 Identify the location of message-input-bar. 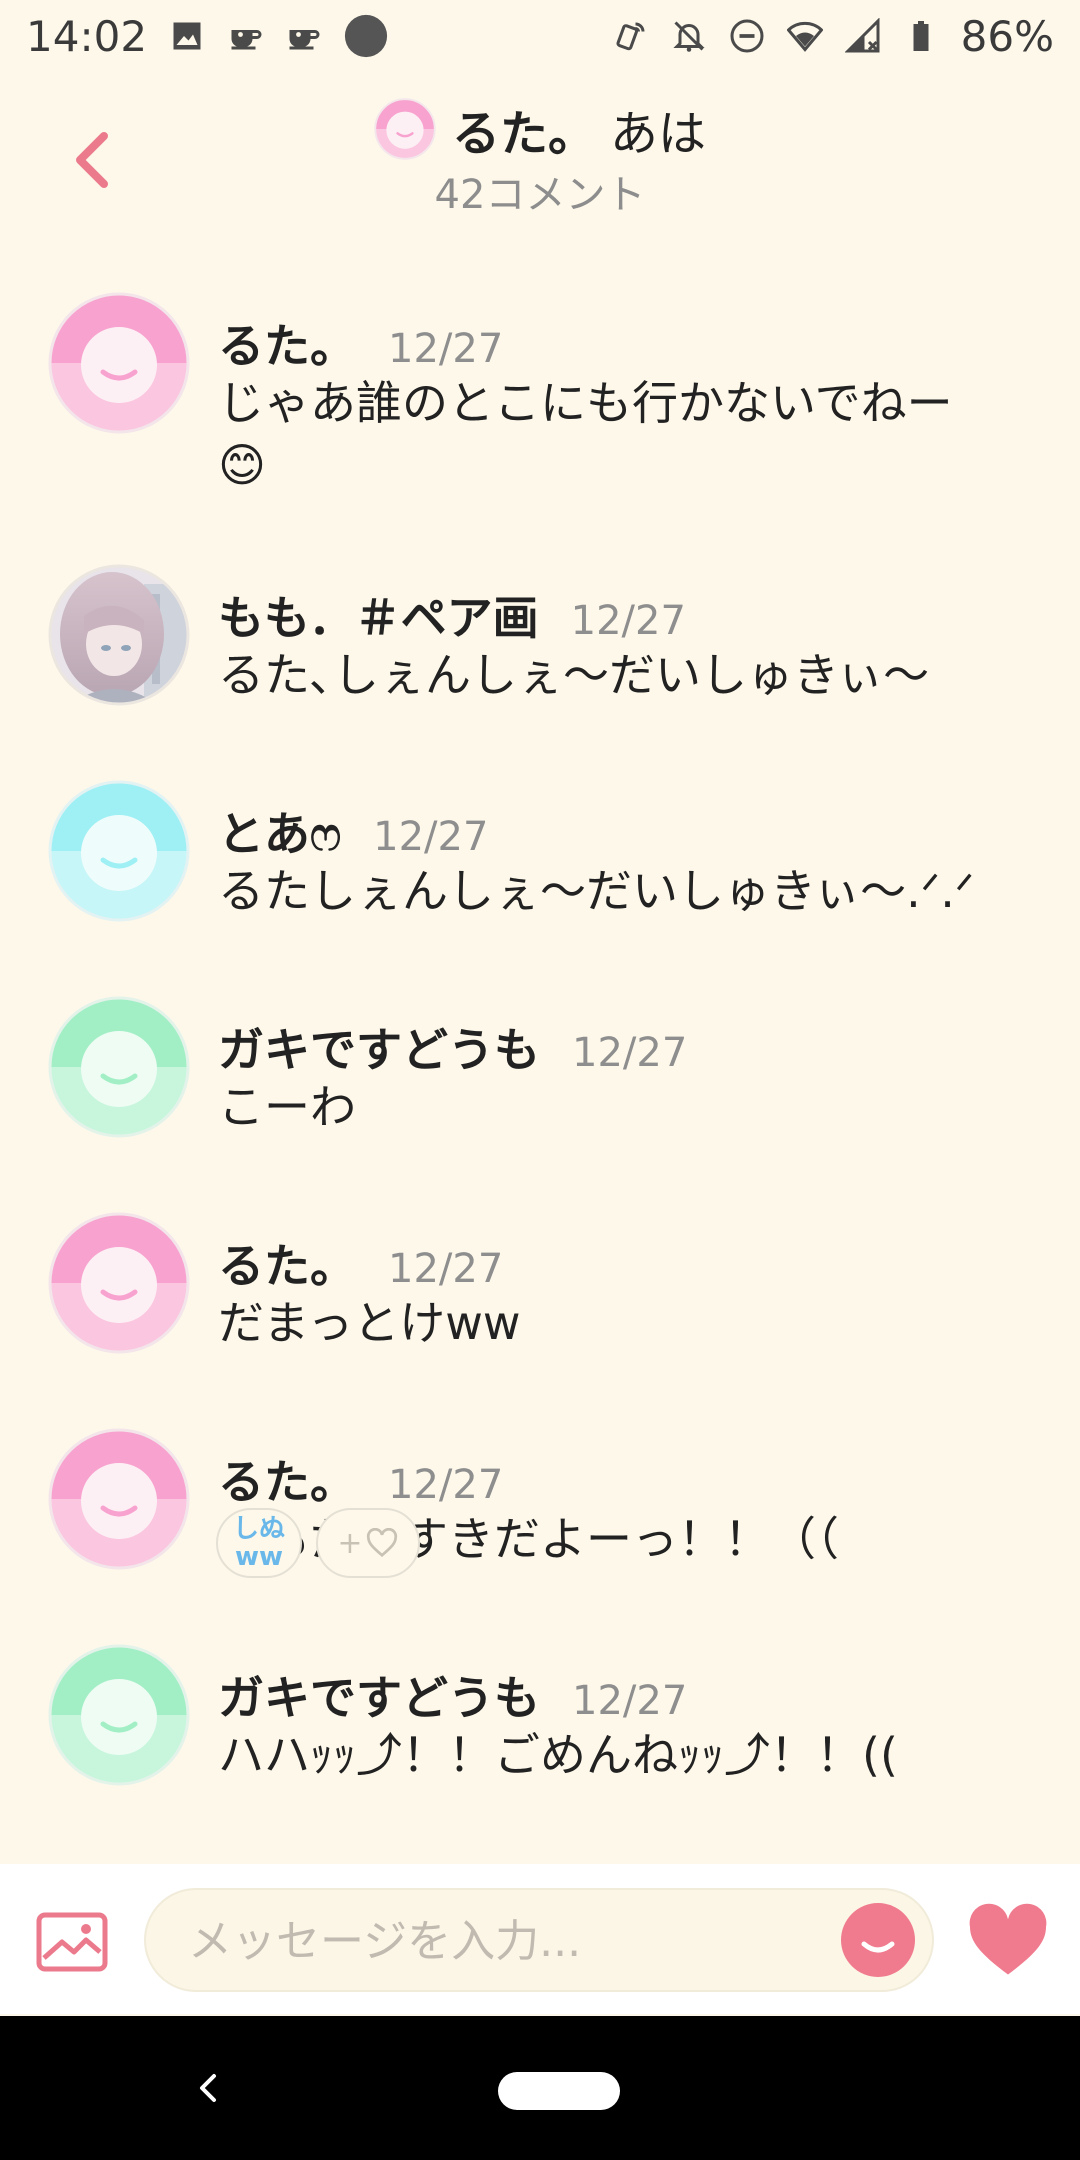
(540, 1939).